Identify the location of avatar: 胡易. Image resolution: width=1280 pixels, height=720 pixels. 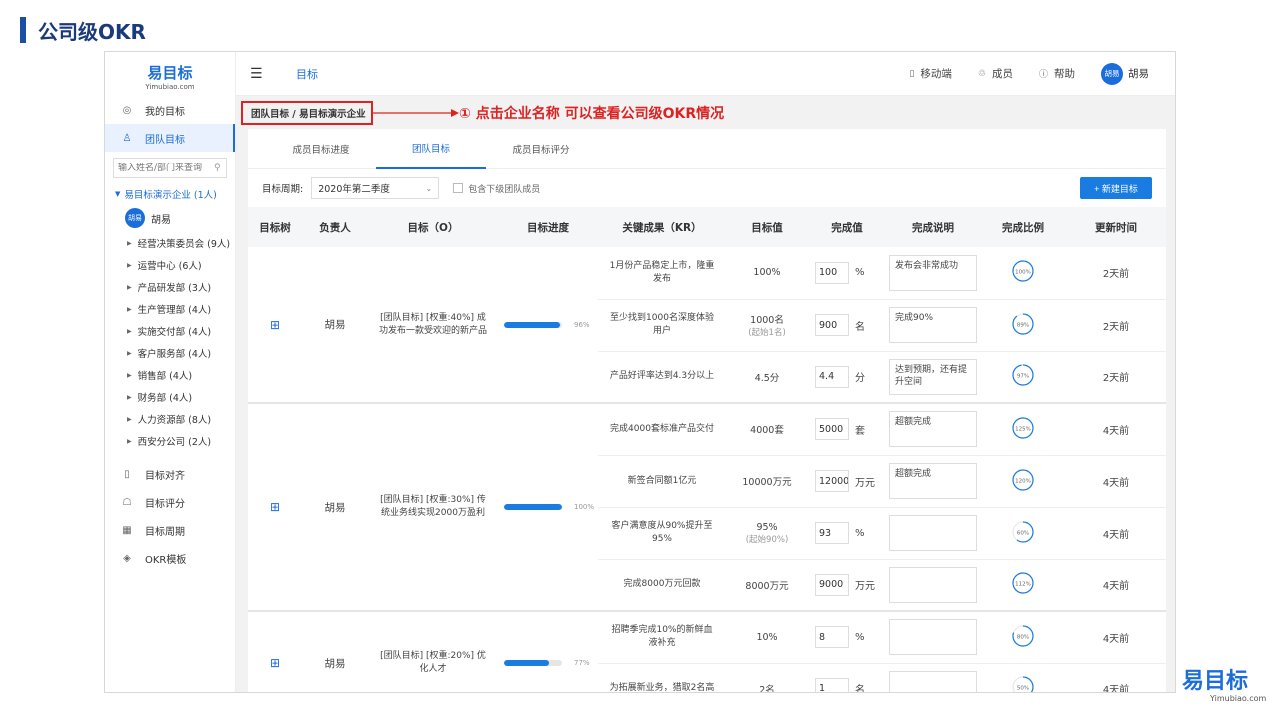
(1112, 73).